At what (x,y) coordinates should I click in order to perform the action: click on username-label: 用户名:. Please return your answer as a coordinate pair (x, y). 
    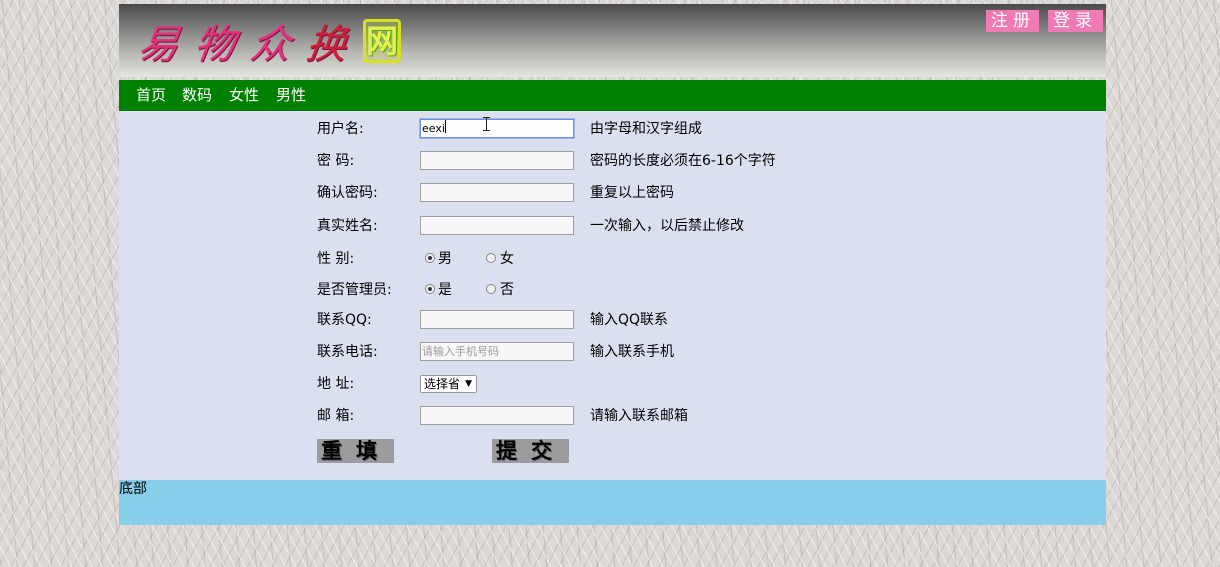
    Looking at the image, I should click on (340, 129).